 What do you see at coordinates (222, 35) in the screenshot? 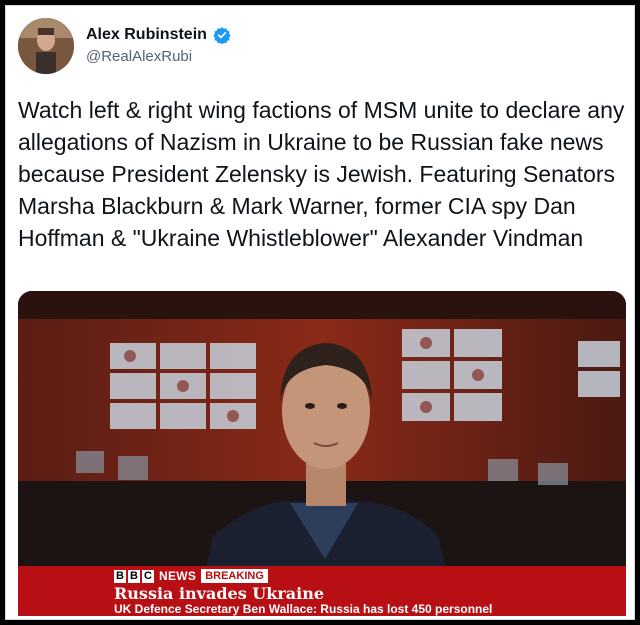
I see `verified-badge-icon` at bounding box center [222, 35].